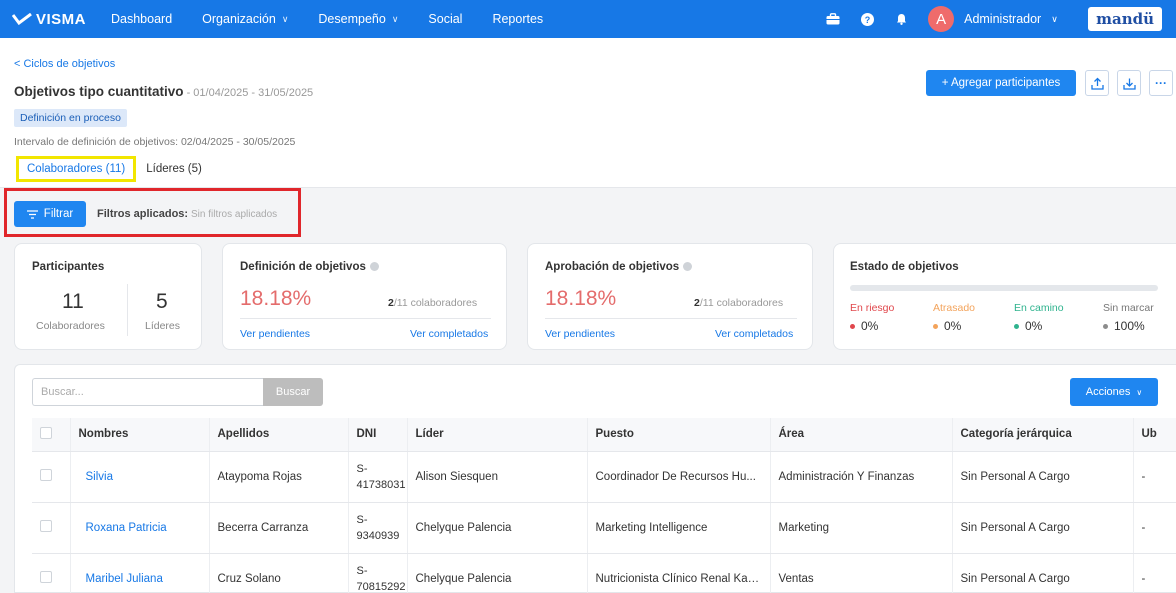  Describe the element at coordinates (239, 19) in the screenshot. I see `nav-organizacion-label: Organización` at that location.